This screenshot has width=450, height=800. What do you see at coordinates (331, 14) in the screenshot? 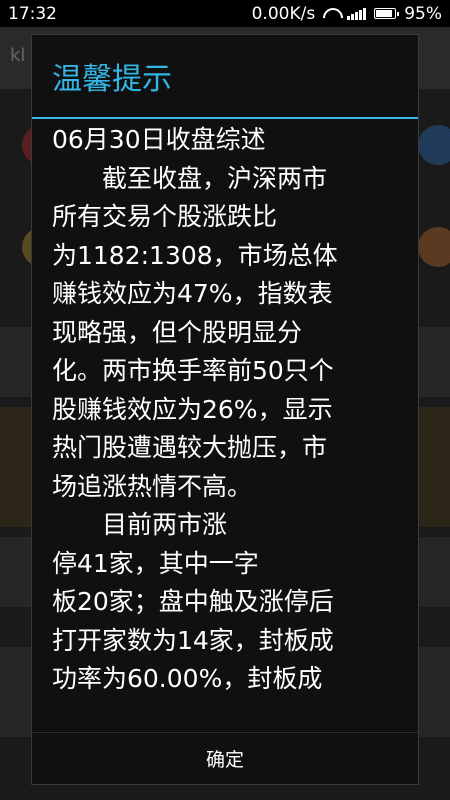
I see `wifi-icon` at bounding box center [331, 14].